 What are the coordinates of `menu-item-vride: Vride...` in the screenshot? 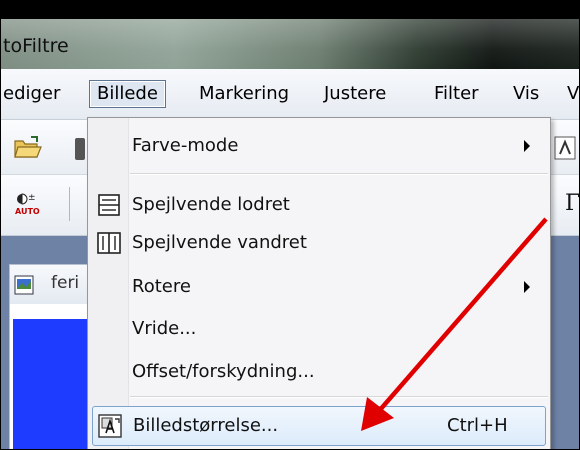 It's located at (319, 329).